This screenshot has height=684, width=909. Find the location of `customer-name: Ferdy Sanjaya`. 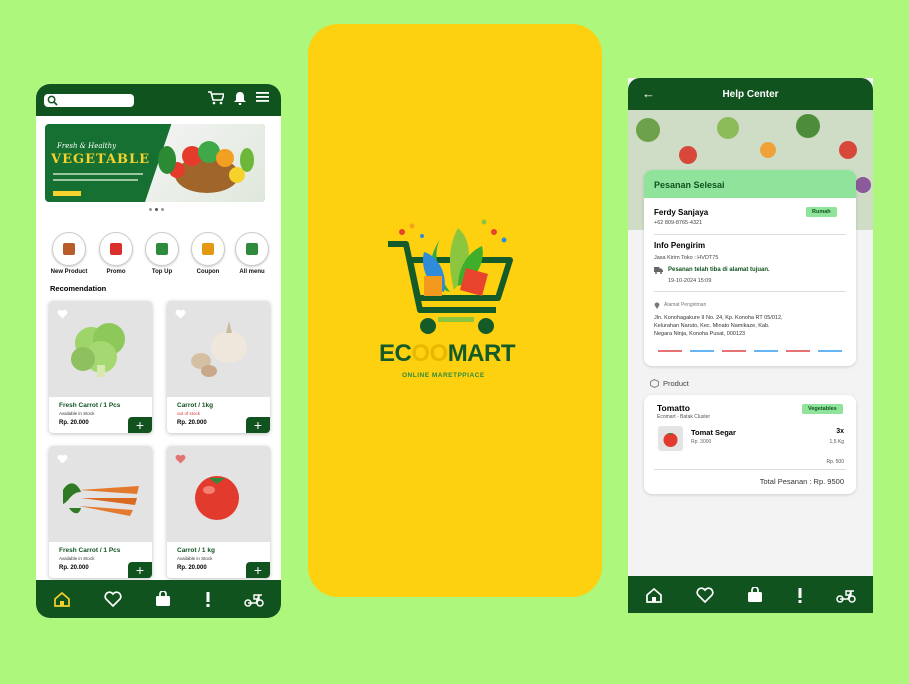

customer-name: Ferdy Sanjaya is located at coordinates (681, 212).